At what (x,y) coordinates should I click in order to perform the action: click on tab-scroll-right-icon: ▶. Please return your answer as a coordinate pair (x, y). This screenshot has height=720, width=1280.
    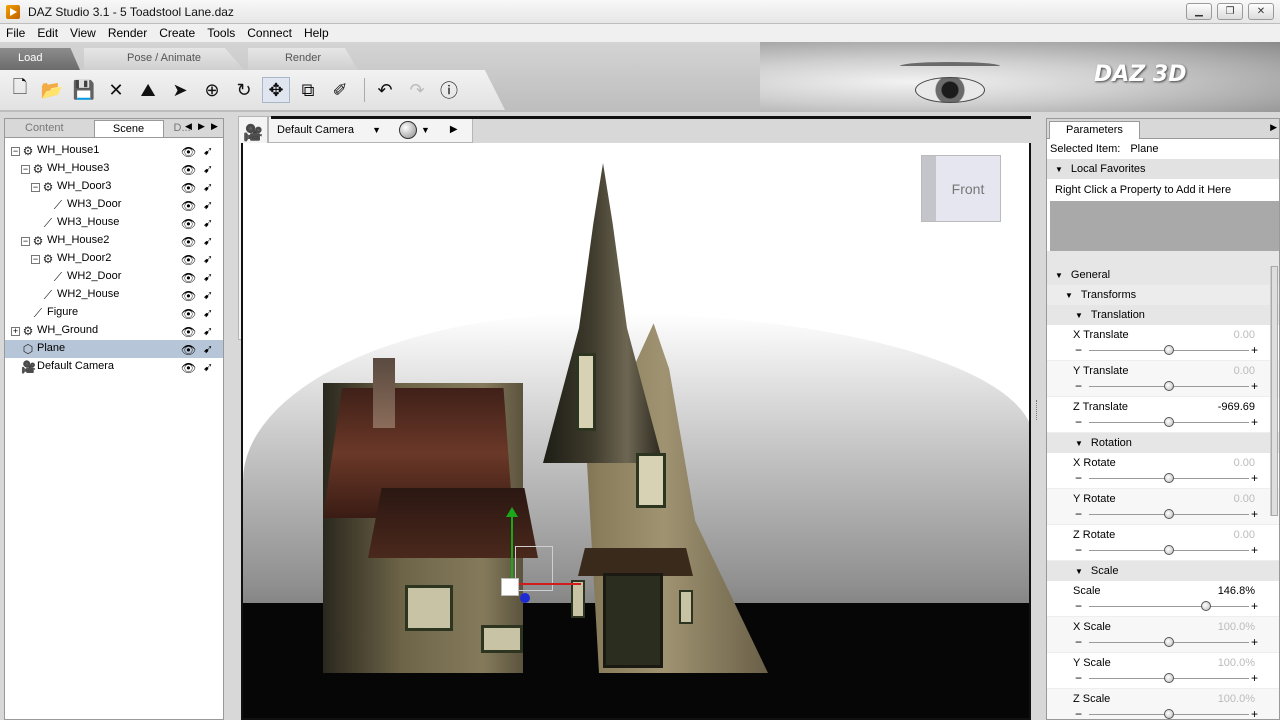
    Looking at the image, I should click on (201, 126).